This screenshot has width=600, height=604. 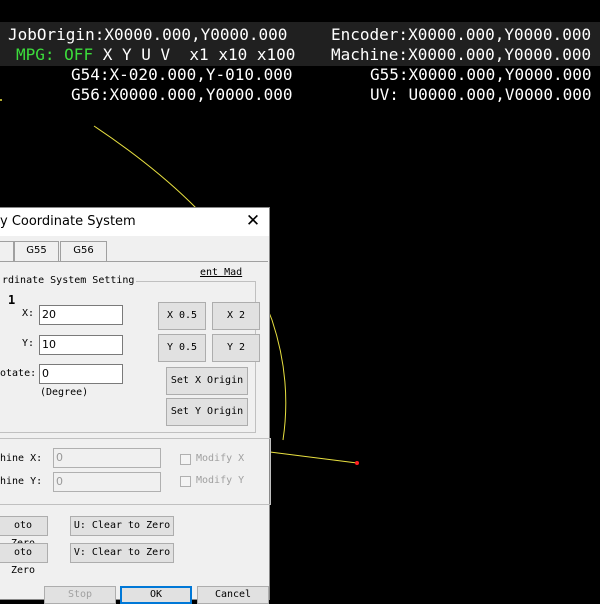 I want to click on toolpath-line, so click(x=313, y=457).